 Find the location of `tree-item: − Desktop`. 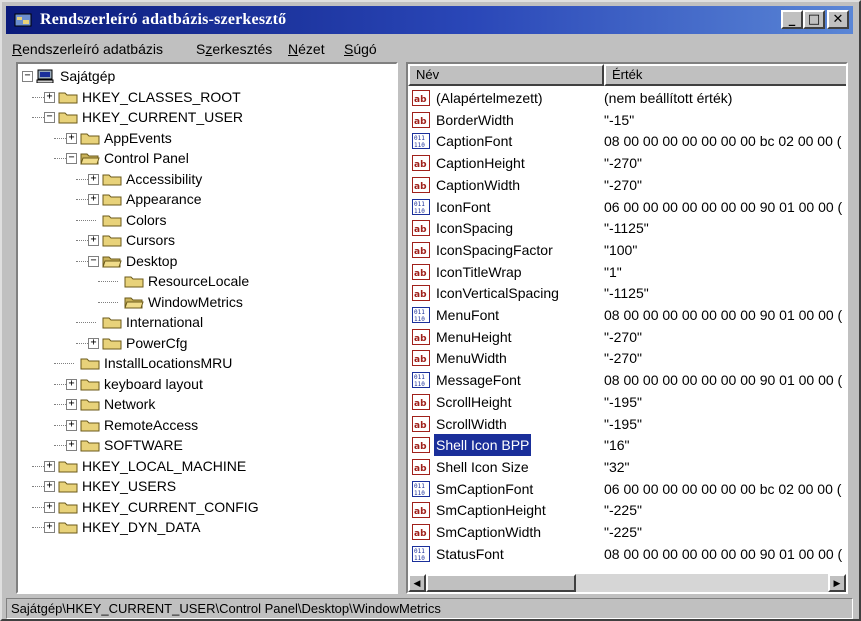

tree-item: − Desktop is located at coordinates (207, 261).